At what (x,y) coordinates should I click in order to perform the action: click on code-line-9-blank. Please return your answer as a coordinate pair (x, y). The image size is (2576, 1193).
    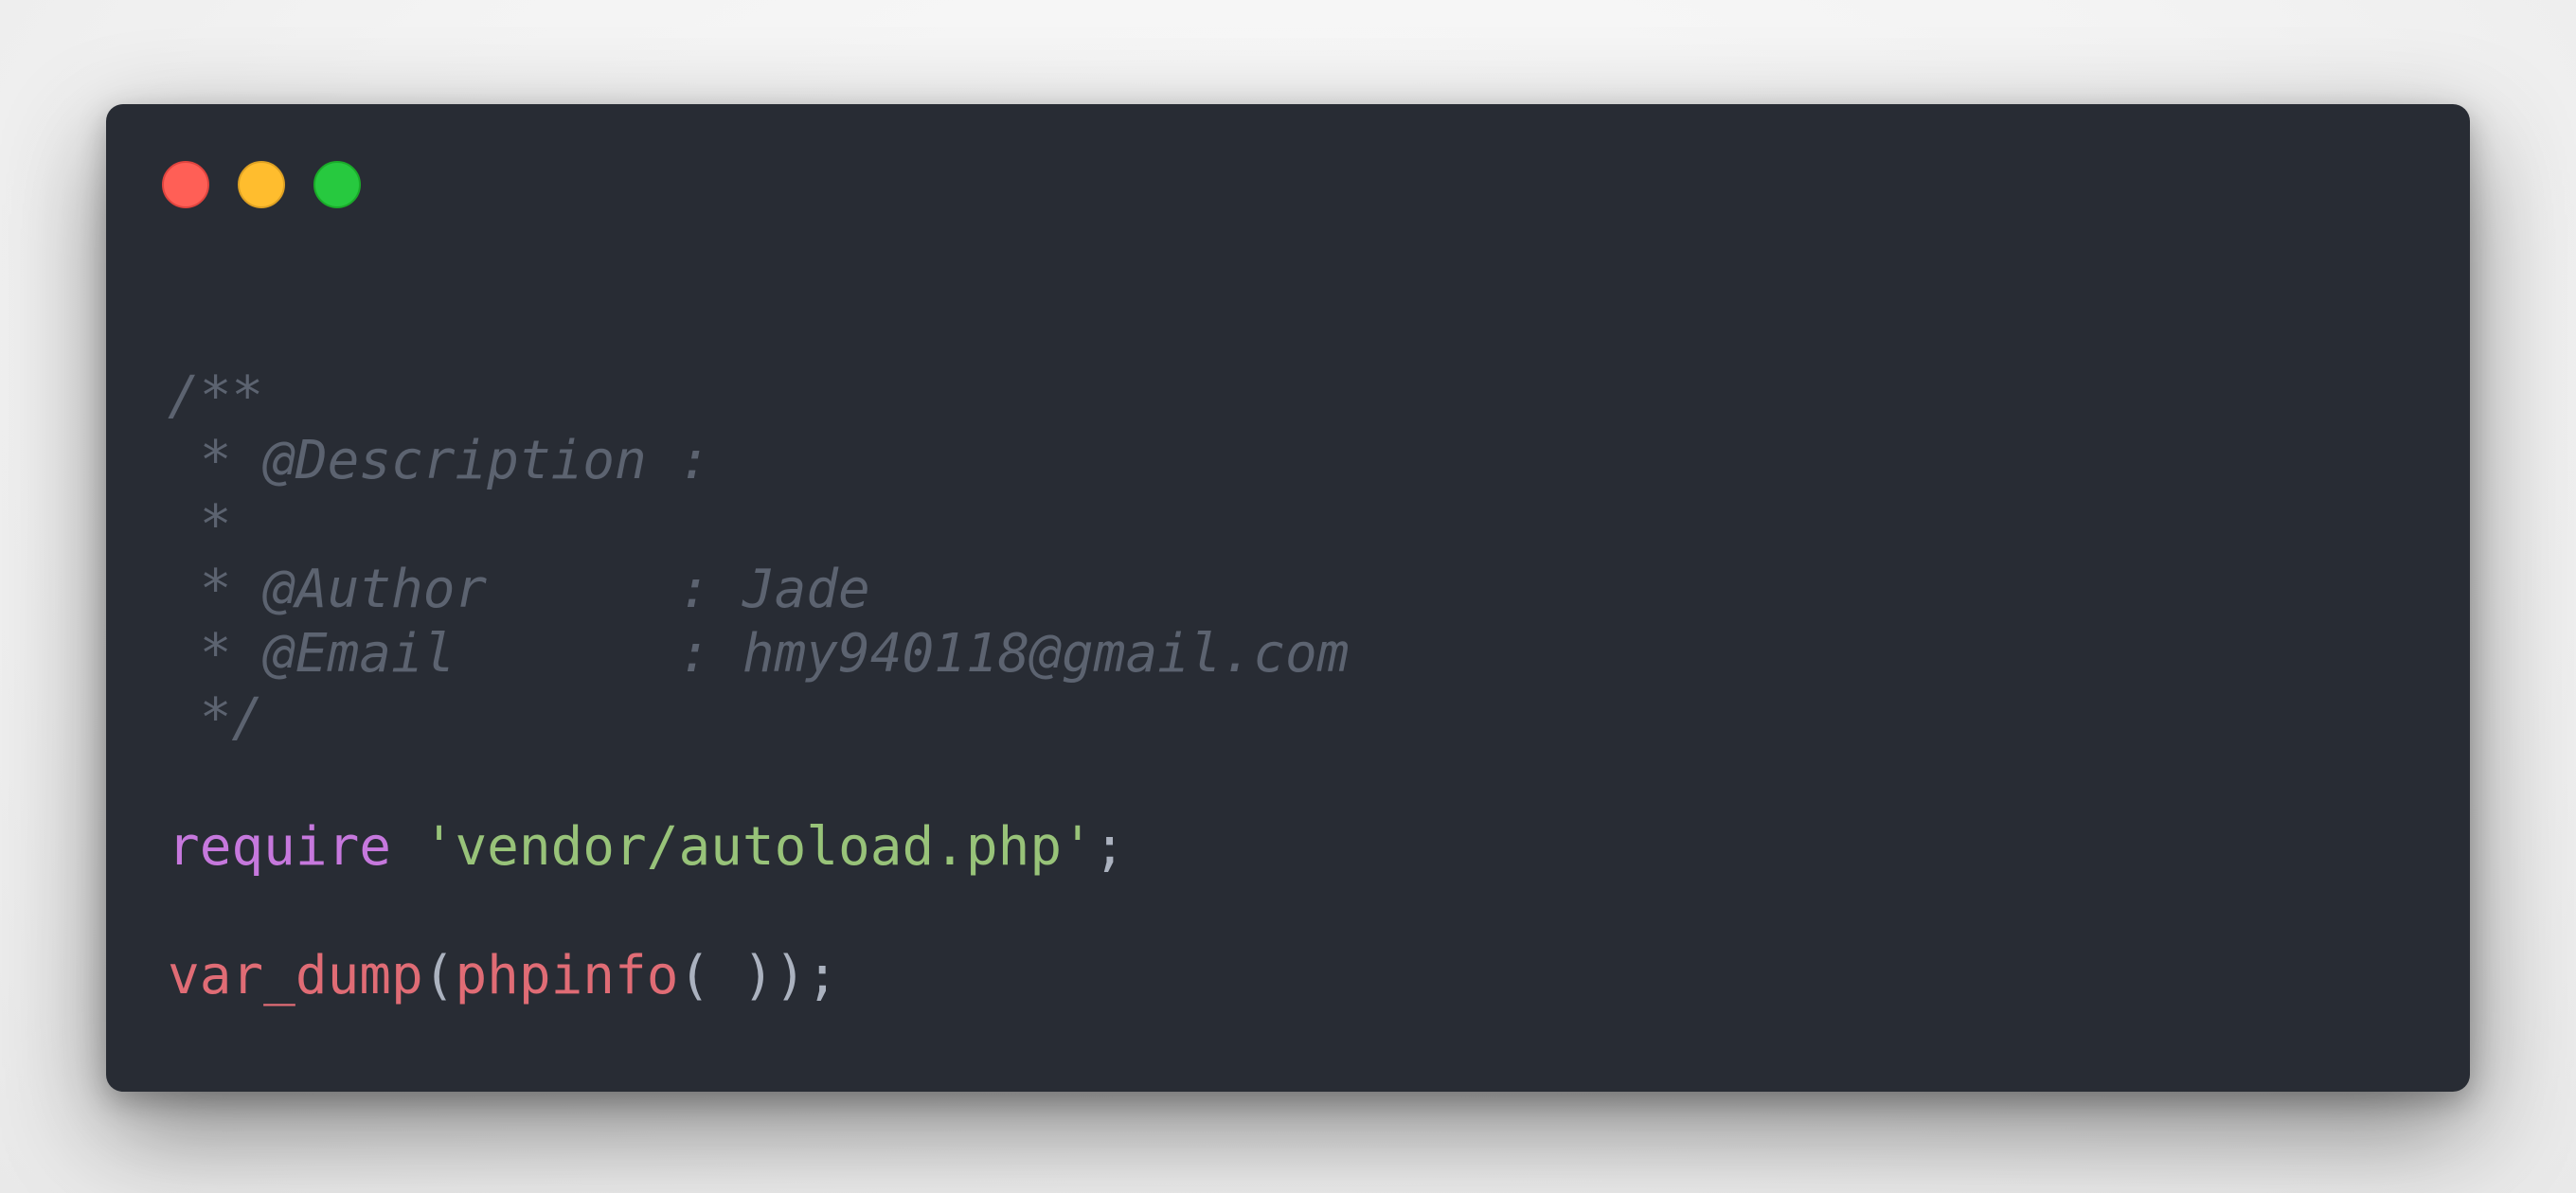
    Looking at the image, I should click on (758, 912).